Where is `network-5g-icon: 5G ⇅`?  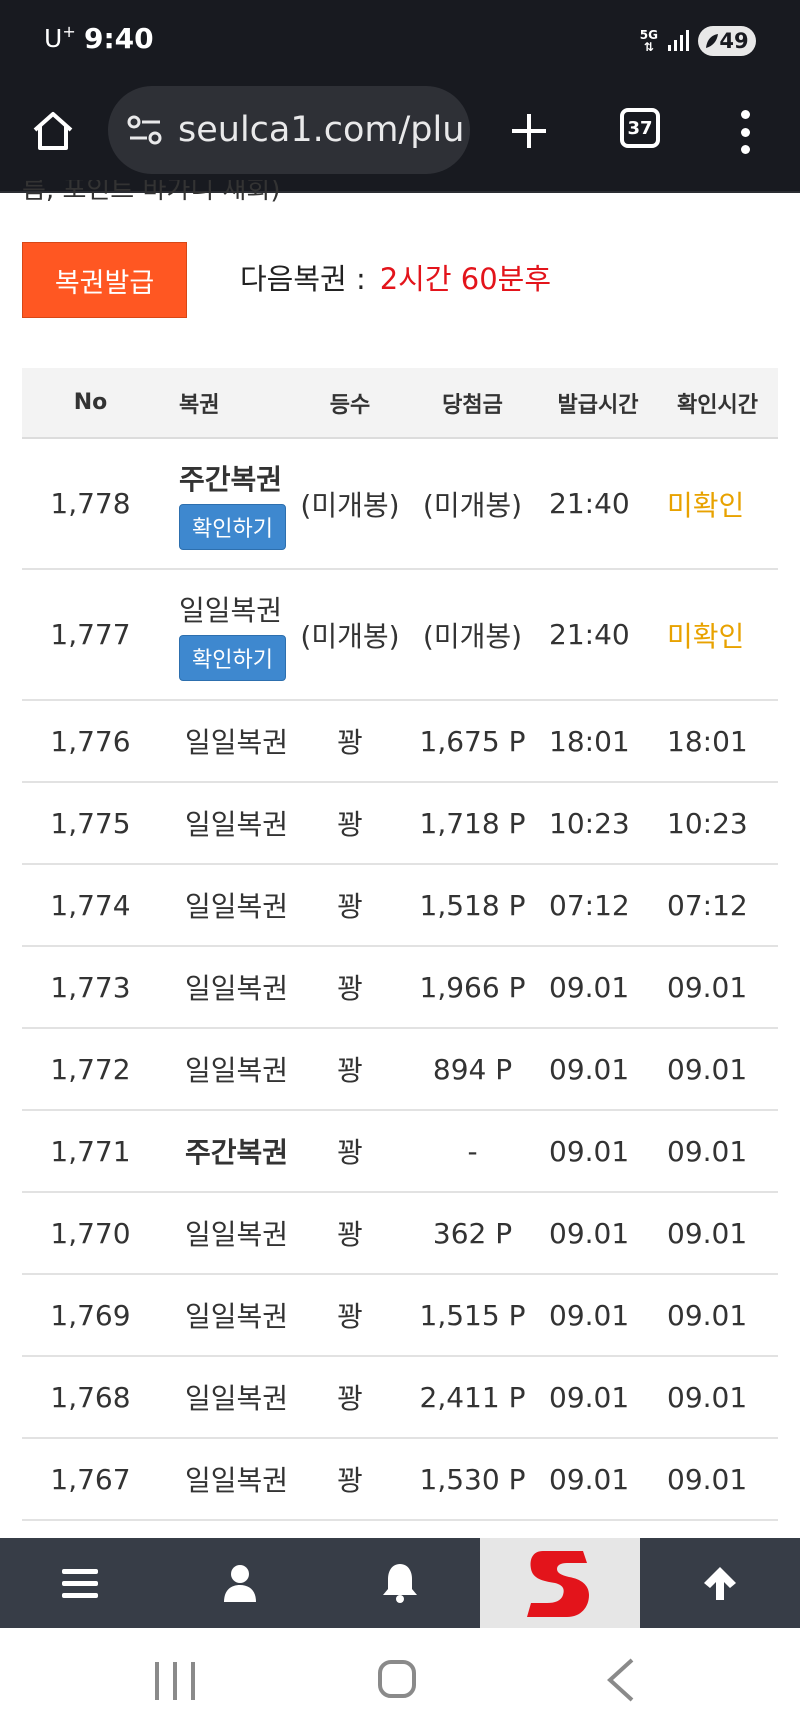
network-5g-icon: 5G ⇅ is located at coordinates (649, 41).